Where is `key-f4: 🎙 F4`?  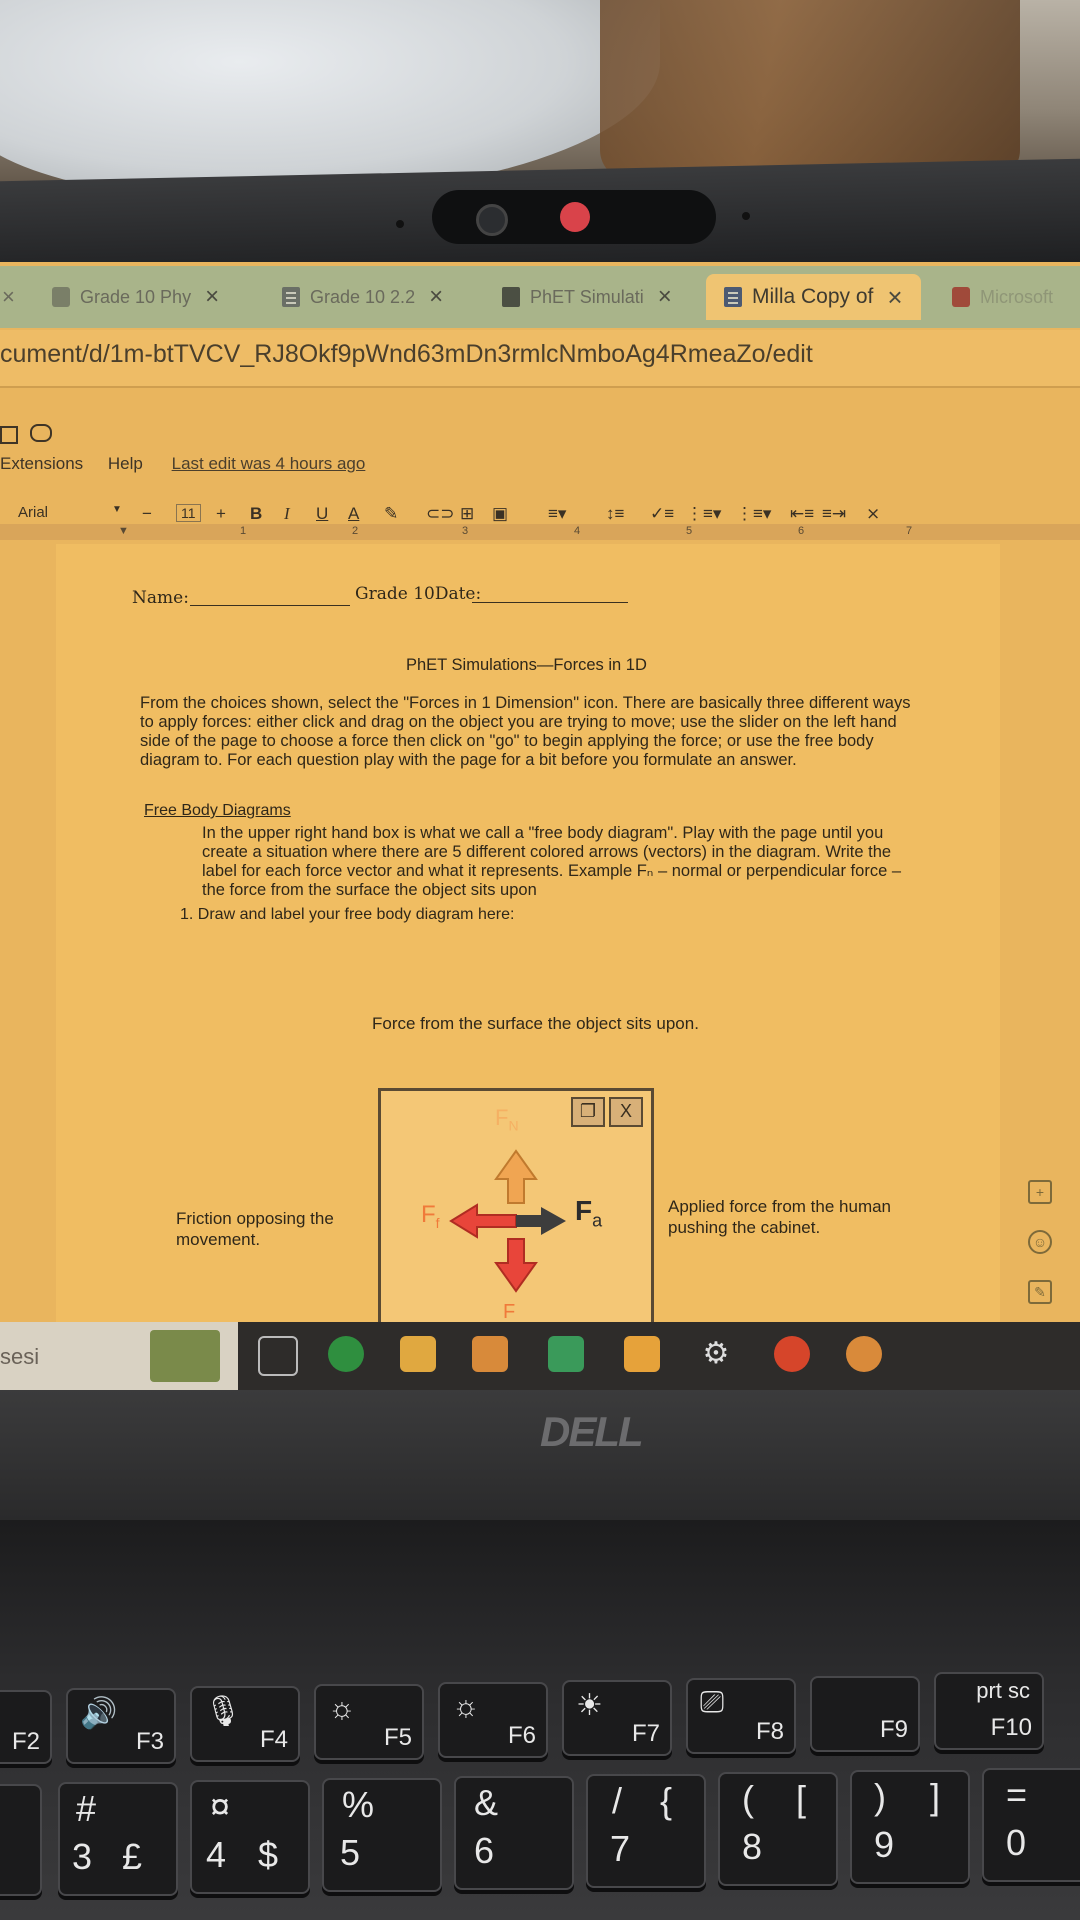
key-f4: 🎙 F4 is located at coordinates (245, 1724).